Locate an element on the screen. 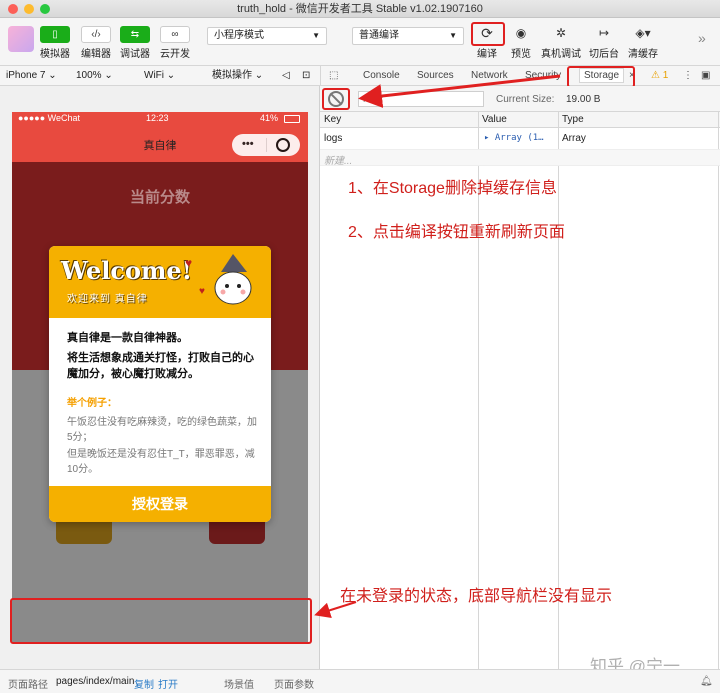 The image size is (720, 693). page-path: pages/index/main is located at coordinates (95, 681).